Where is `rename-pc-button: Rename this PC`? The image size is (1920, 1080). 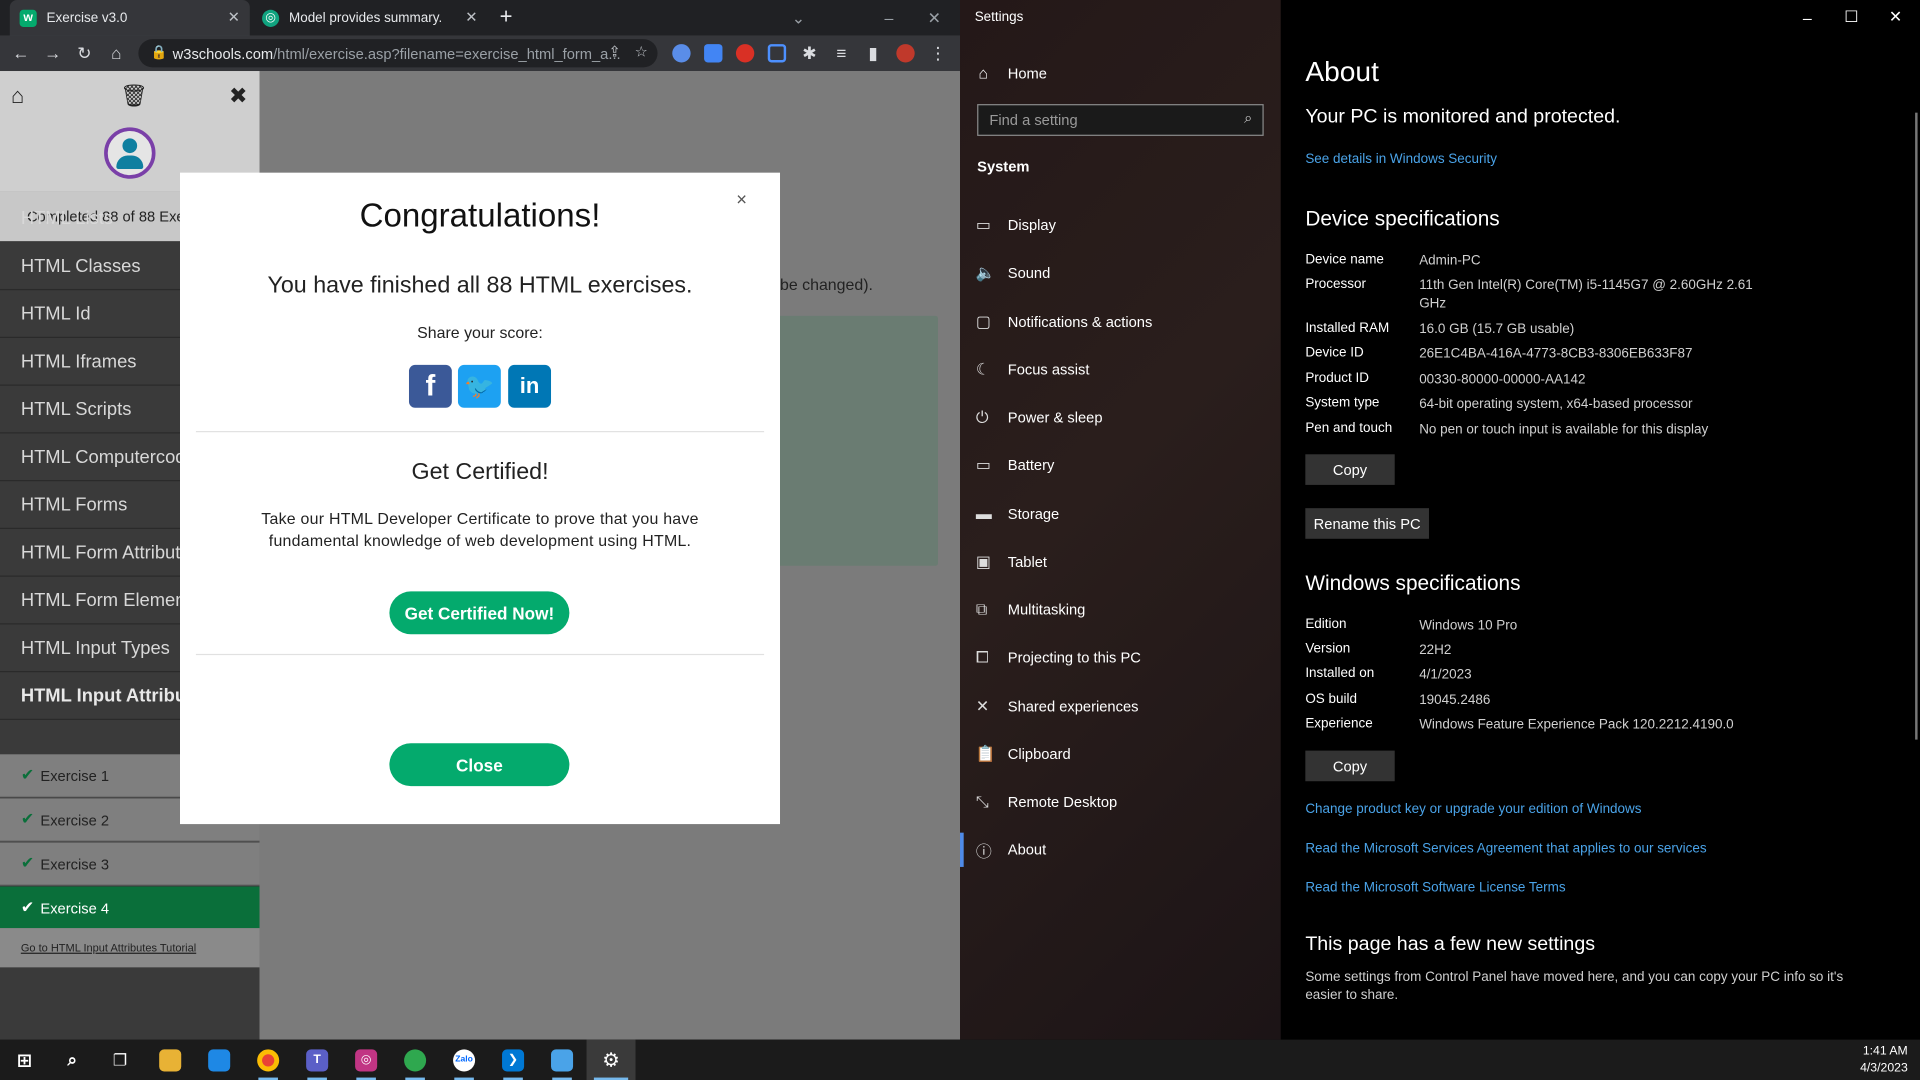
rename-pc-button: Rename this PC is located at coordinates (1367, 523).